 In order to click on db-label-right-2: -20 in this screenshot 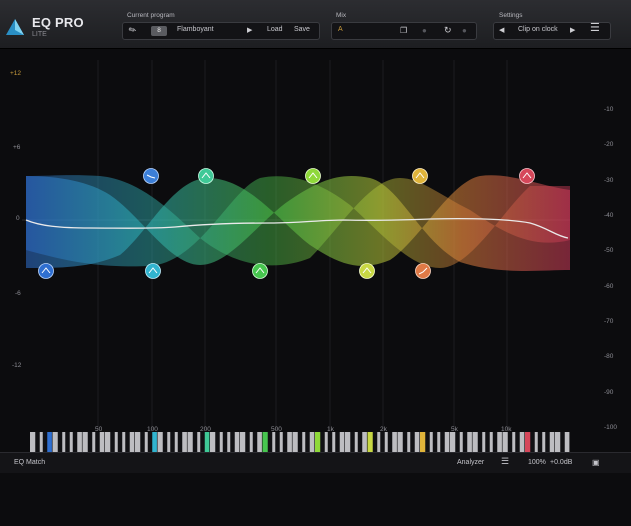, I will do `click(609, 144)`.